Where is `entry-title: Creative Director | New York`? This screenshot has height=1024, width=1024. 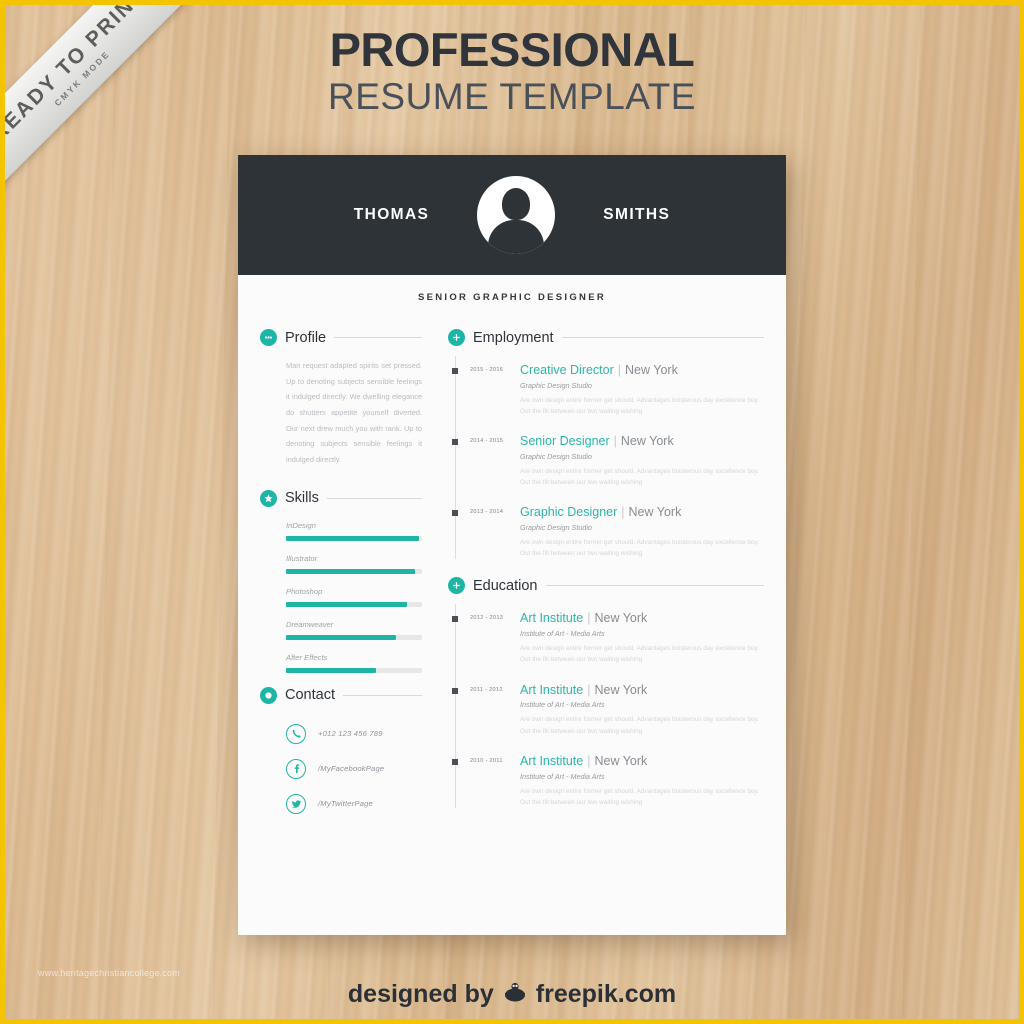 entry-title: Creative Director | New York is located at coordinates (642, 370).